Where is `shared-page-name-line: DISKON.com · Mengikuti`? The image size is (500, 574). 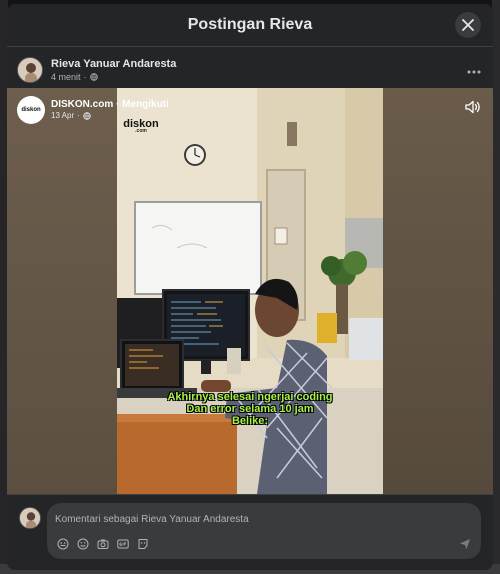 shared-page-name-line: DISKON.com · Mengikuti is located at coordinates (110, 105).